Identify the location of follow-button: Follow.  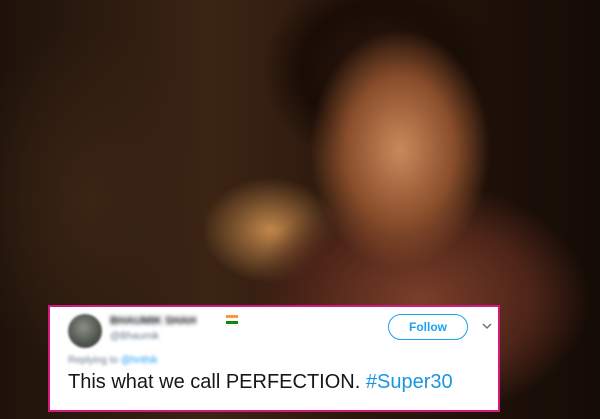
(428, 327).